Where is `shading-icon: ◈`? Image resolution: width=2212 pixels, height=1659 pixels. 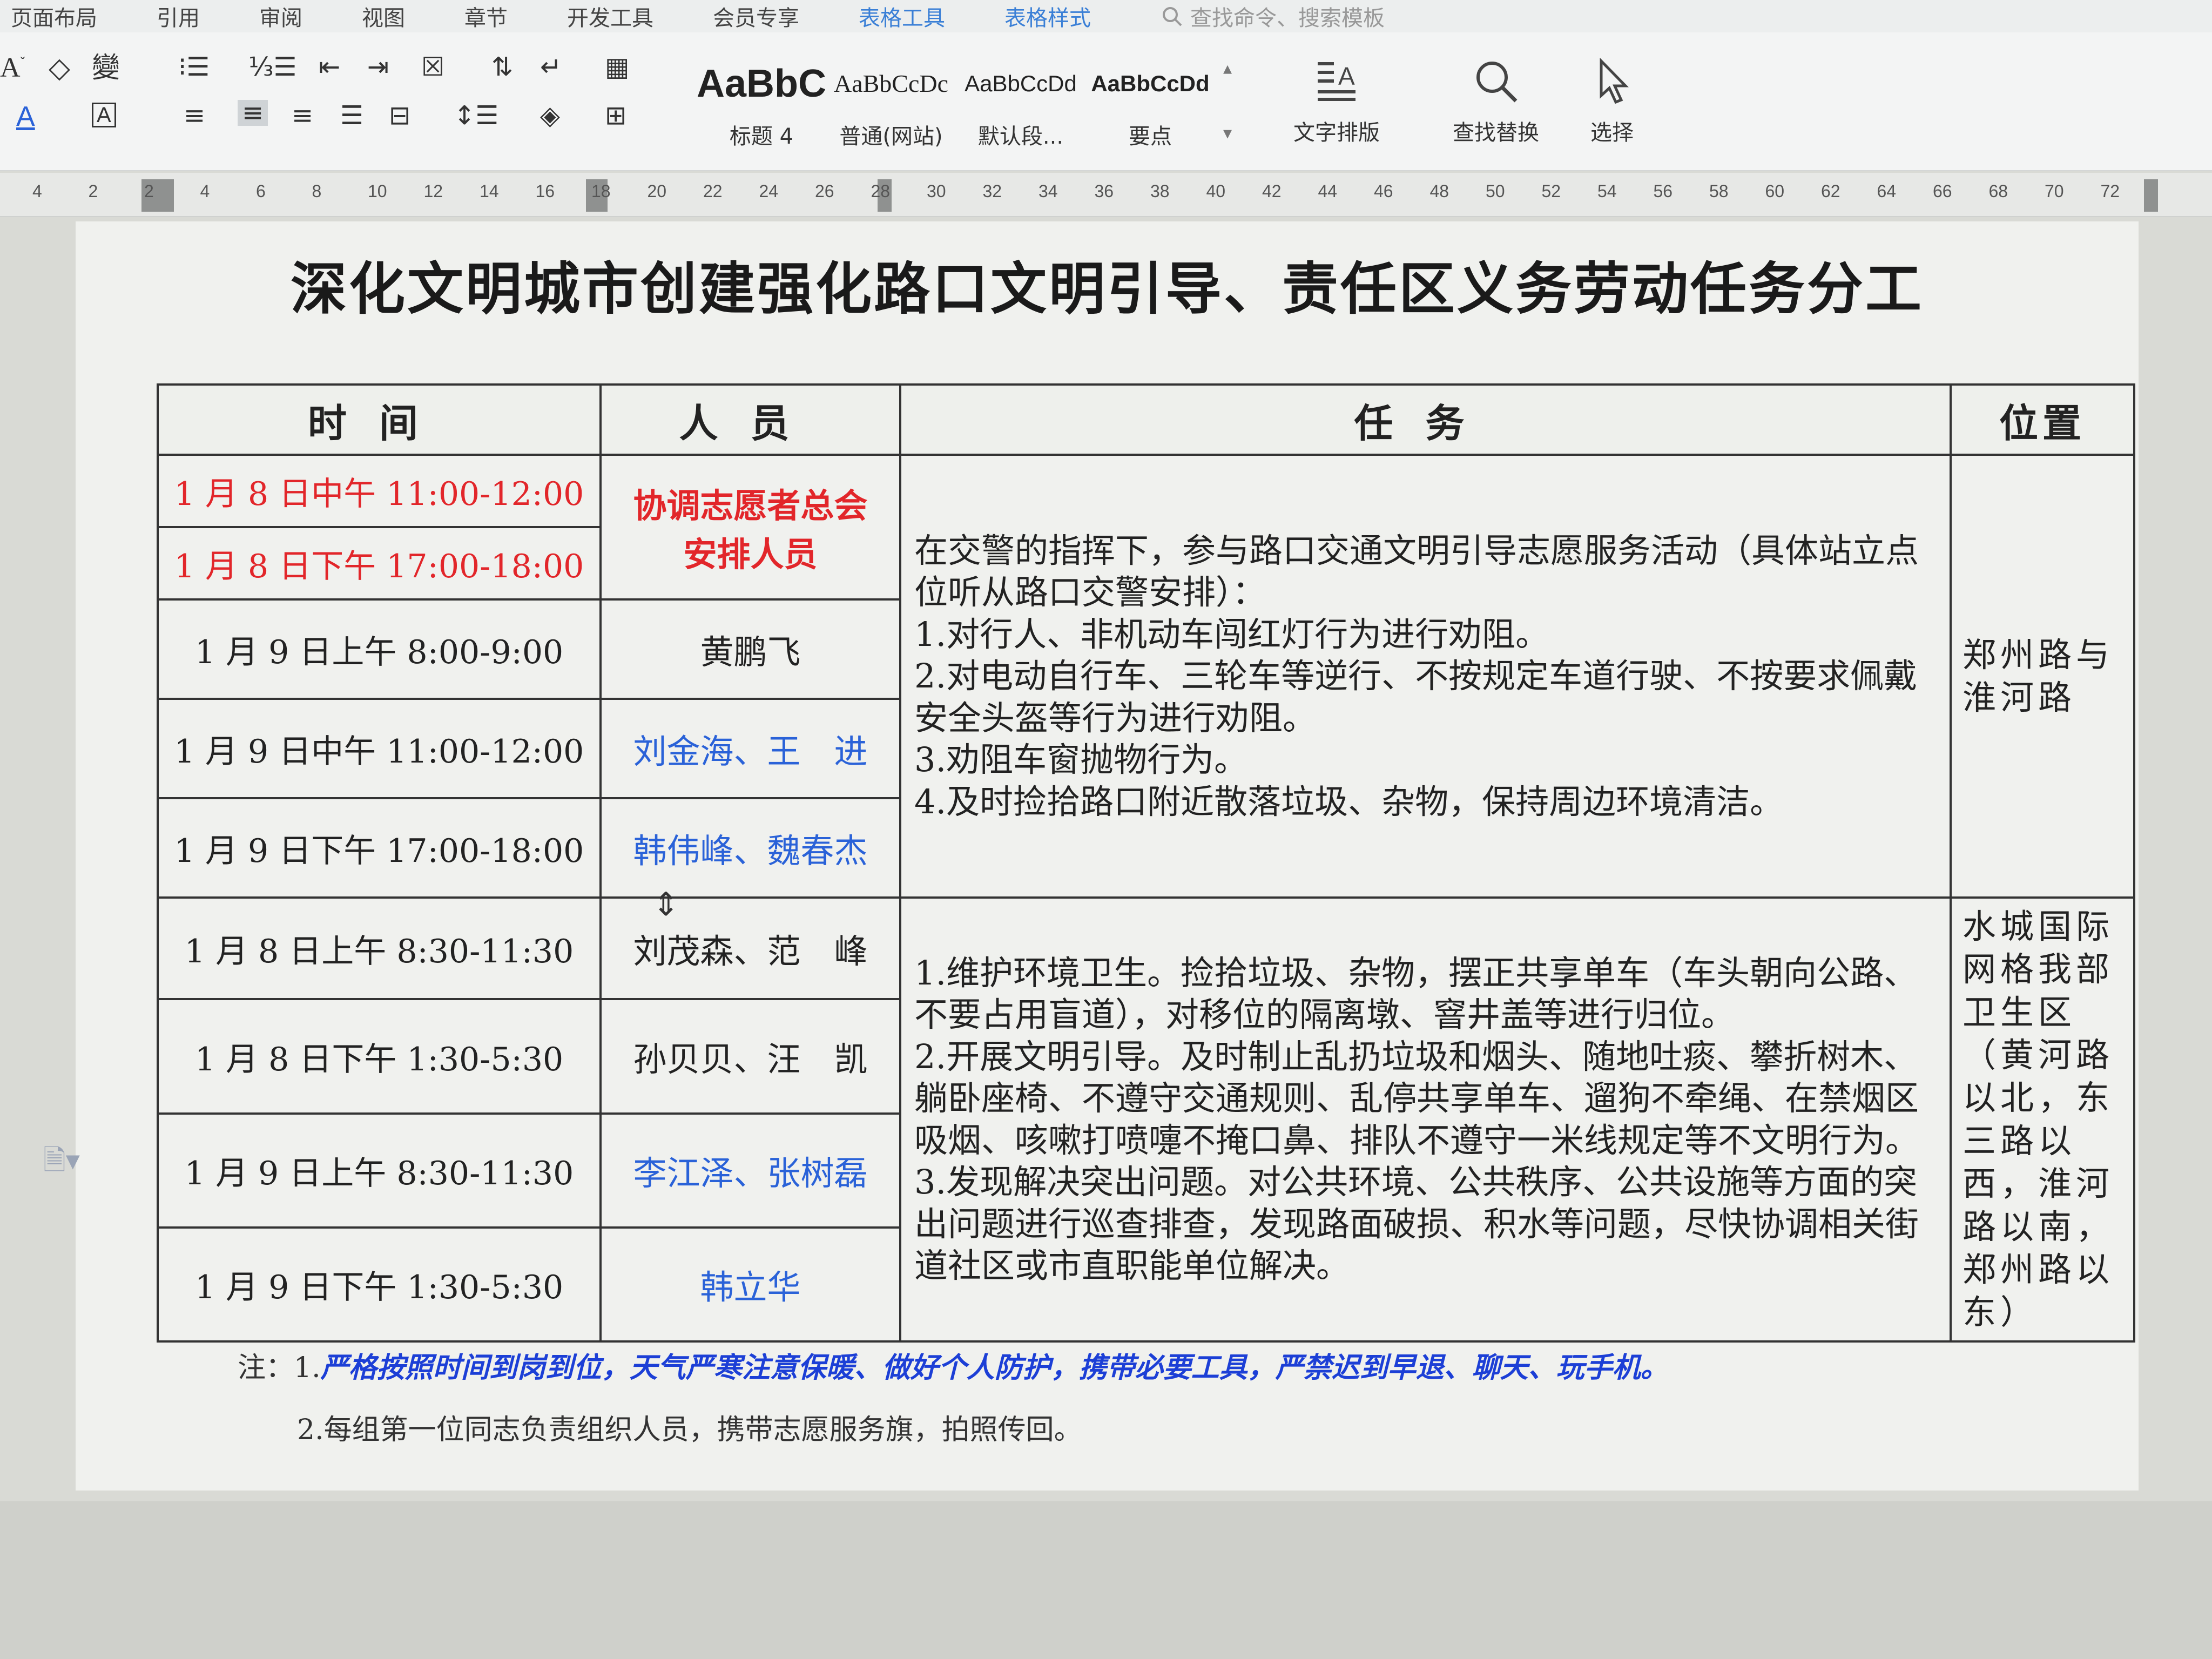 shading-icon: ◈ is located at coordinates (550, 116).